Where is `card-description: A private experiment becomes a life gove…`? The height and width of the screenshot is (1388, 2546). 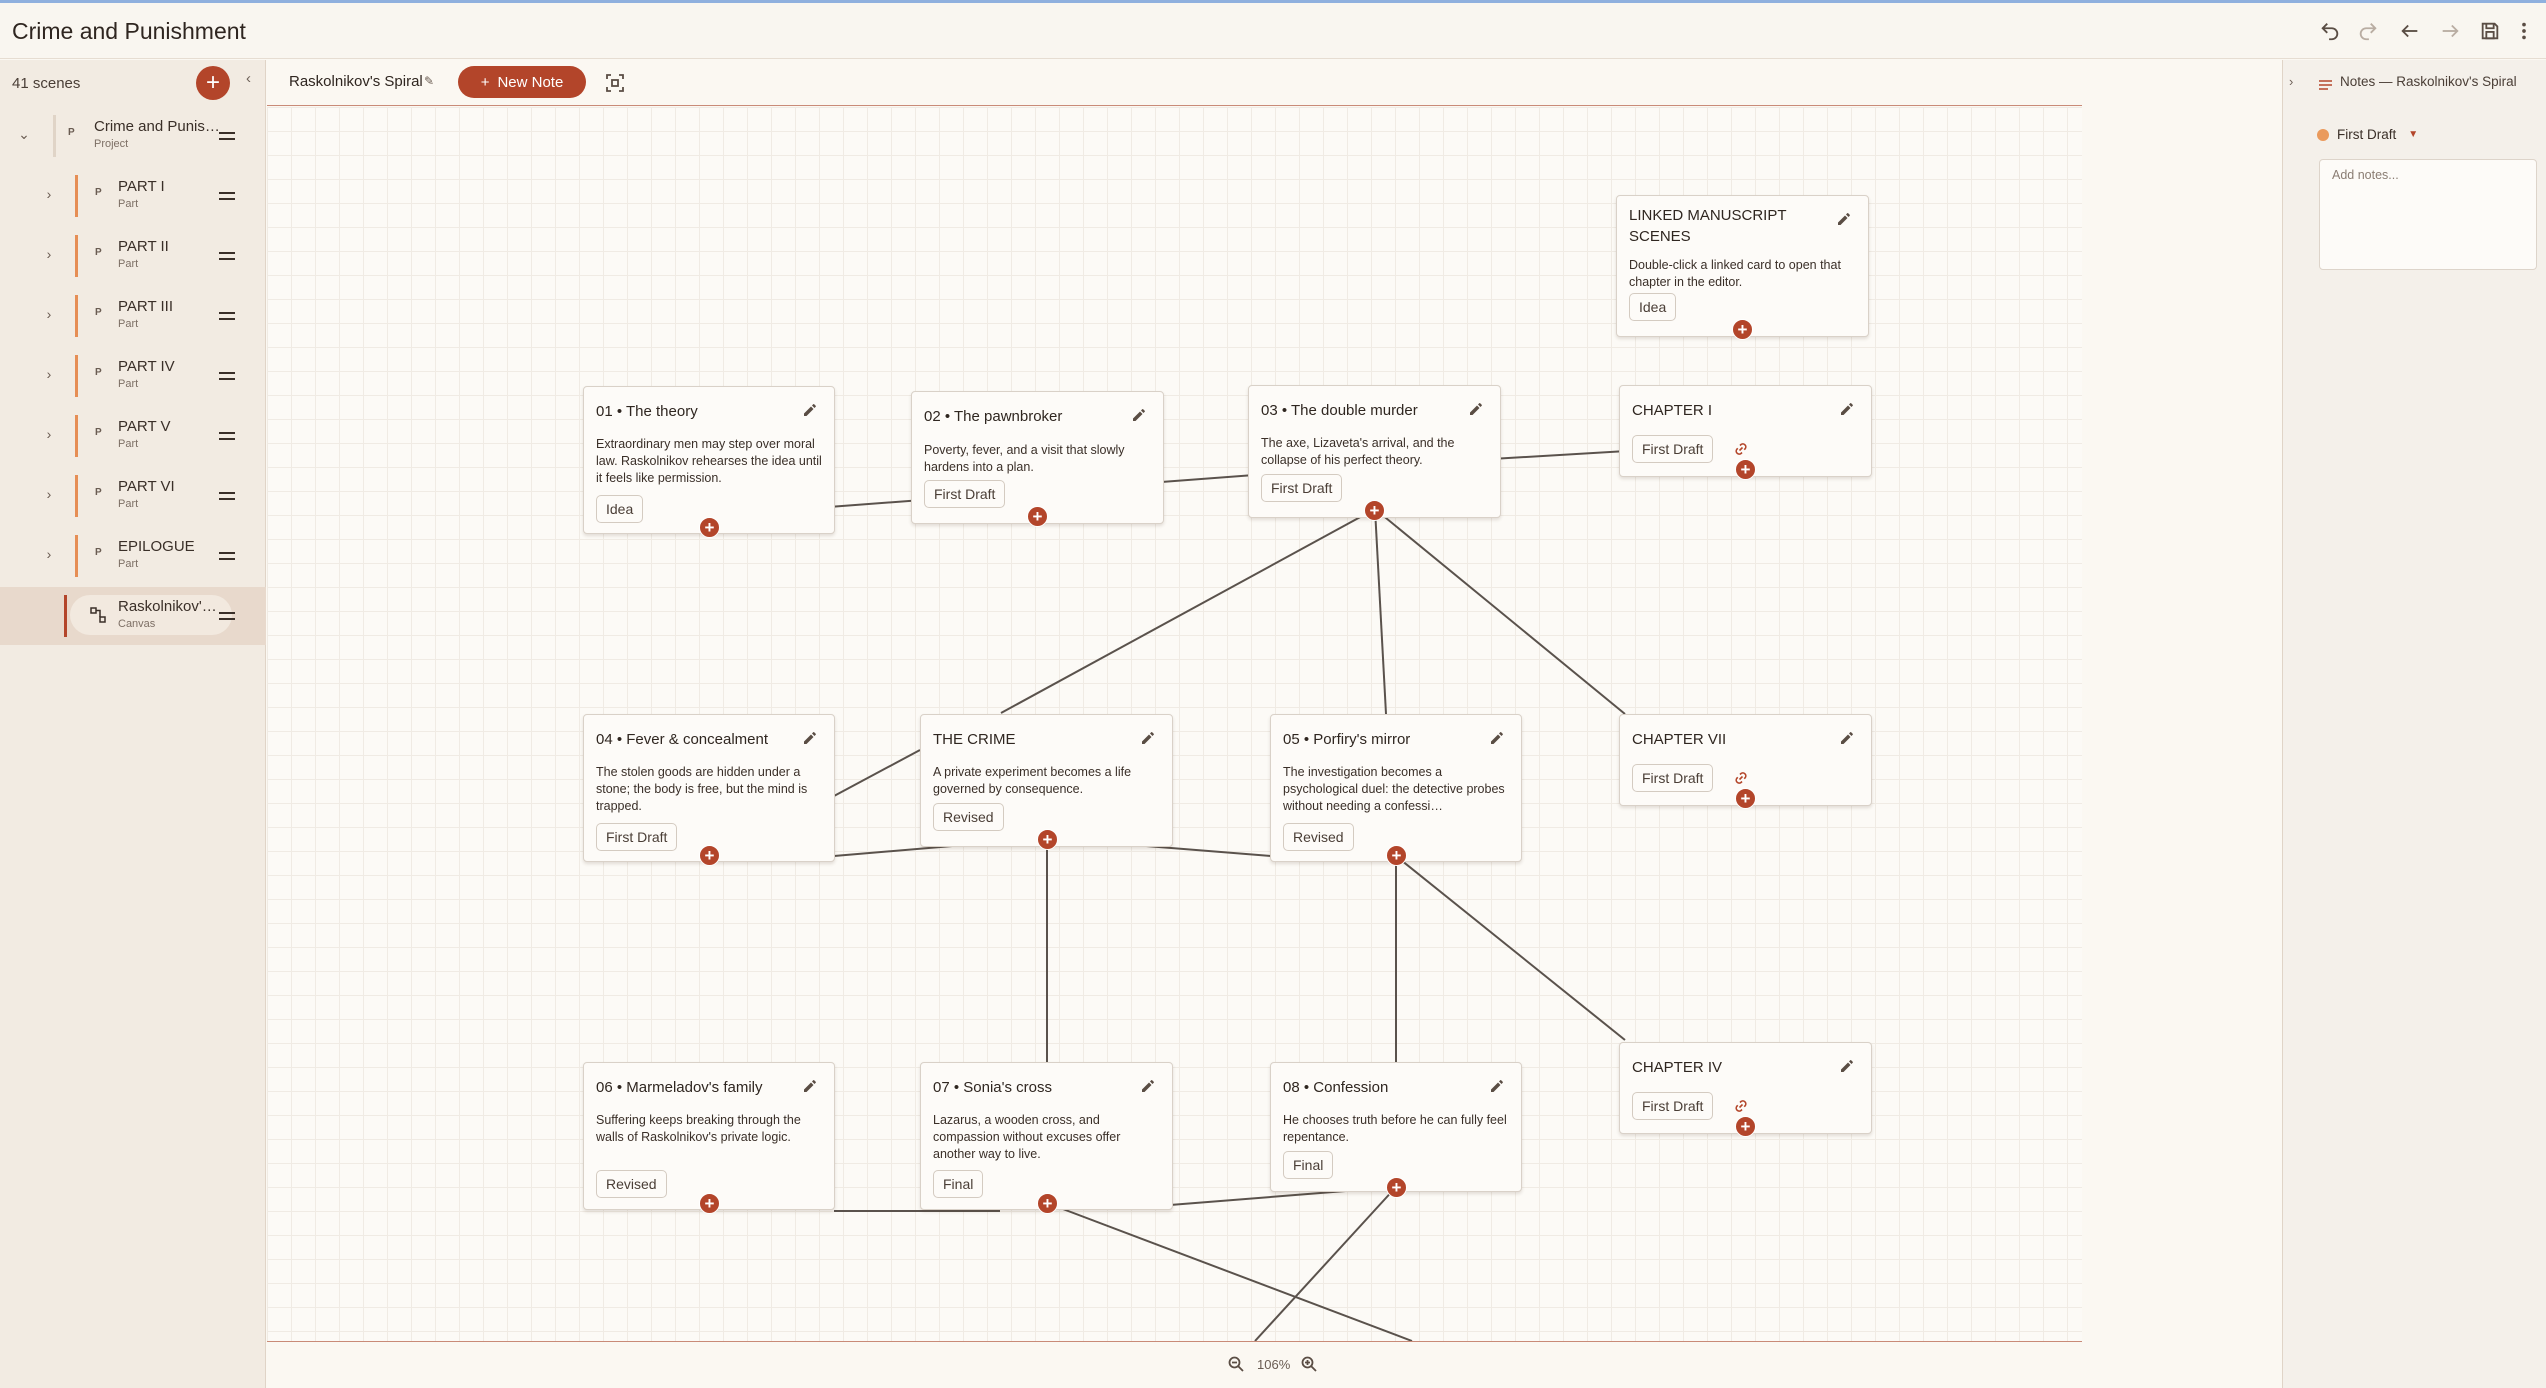
card-description: A private experiment becomes a life gove… is located at coordinates (1032, 780).